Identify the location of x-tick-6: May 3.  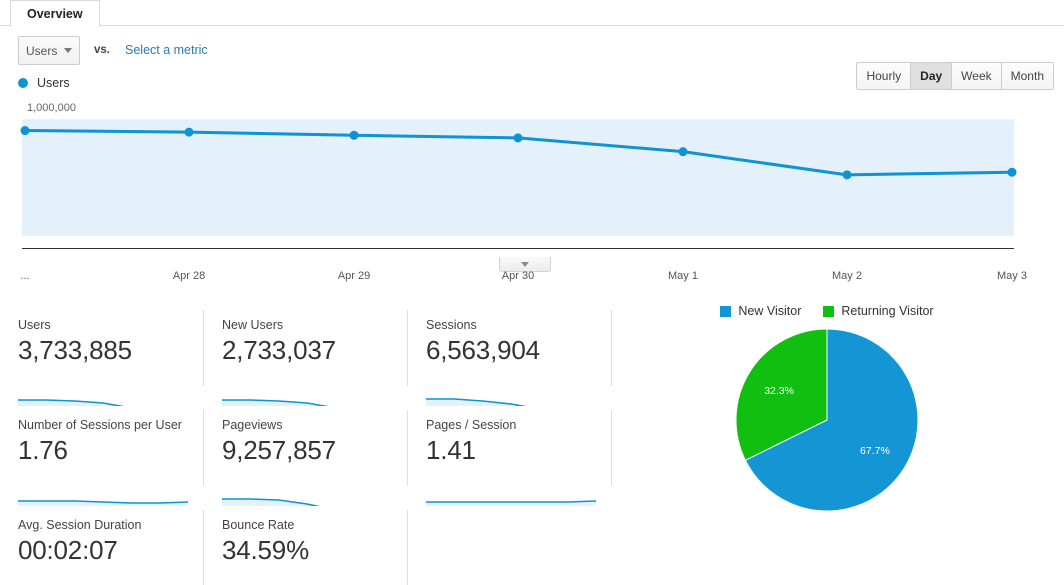
(1012, 276).